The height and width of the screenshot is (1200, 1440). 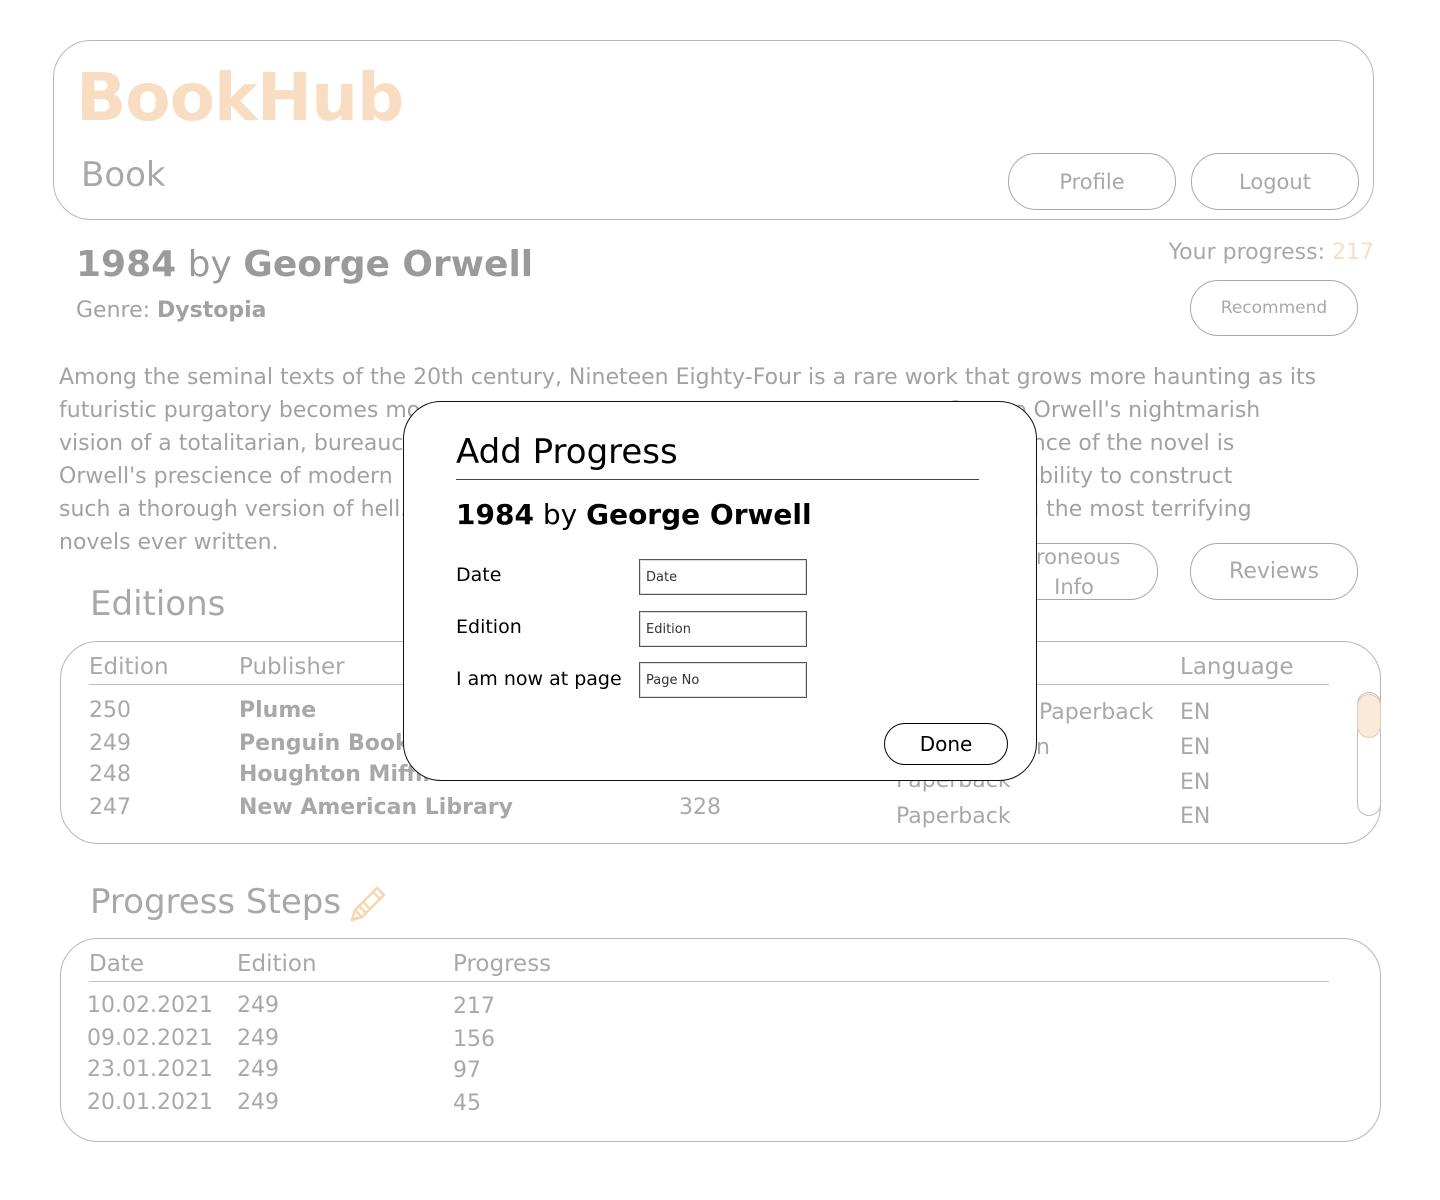 What do you see at coordinates (110, 774) in the screenshot?
I see `edition-number: 248` at bounding box center [110, 774].